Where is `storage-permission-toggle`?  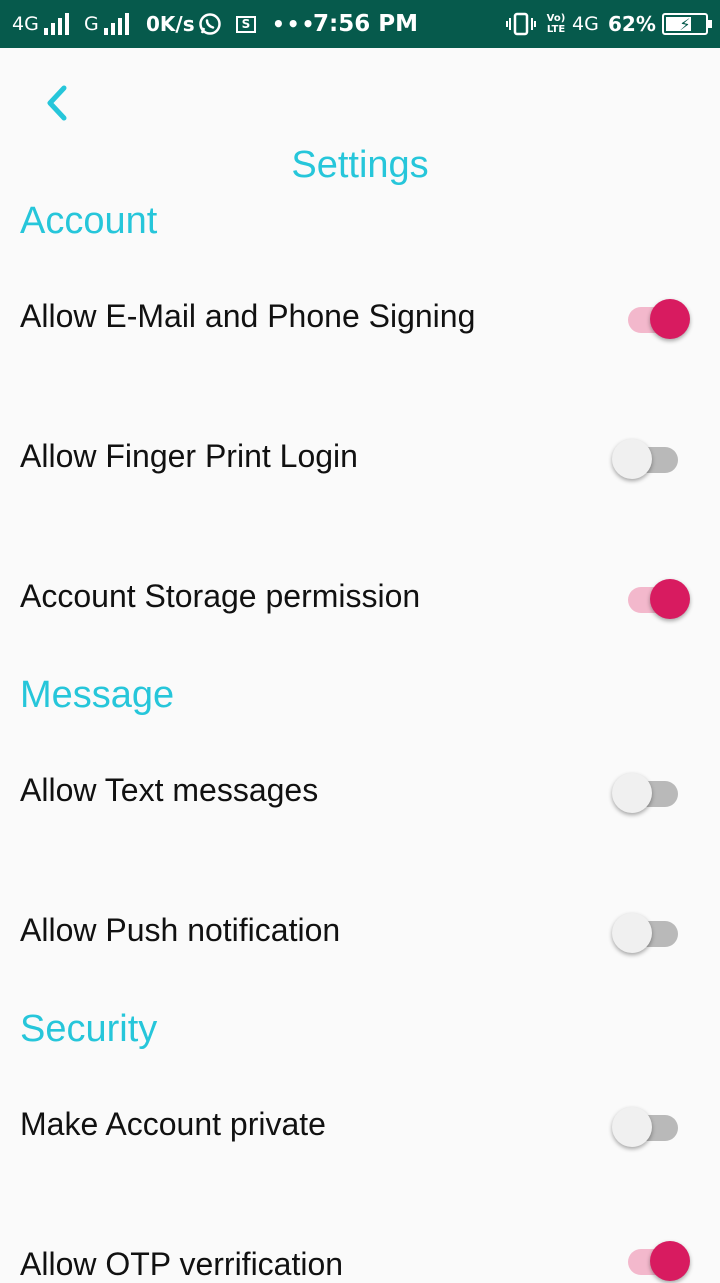
storage-permission-toggle is located at coordinates (652, 596).